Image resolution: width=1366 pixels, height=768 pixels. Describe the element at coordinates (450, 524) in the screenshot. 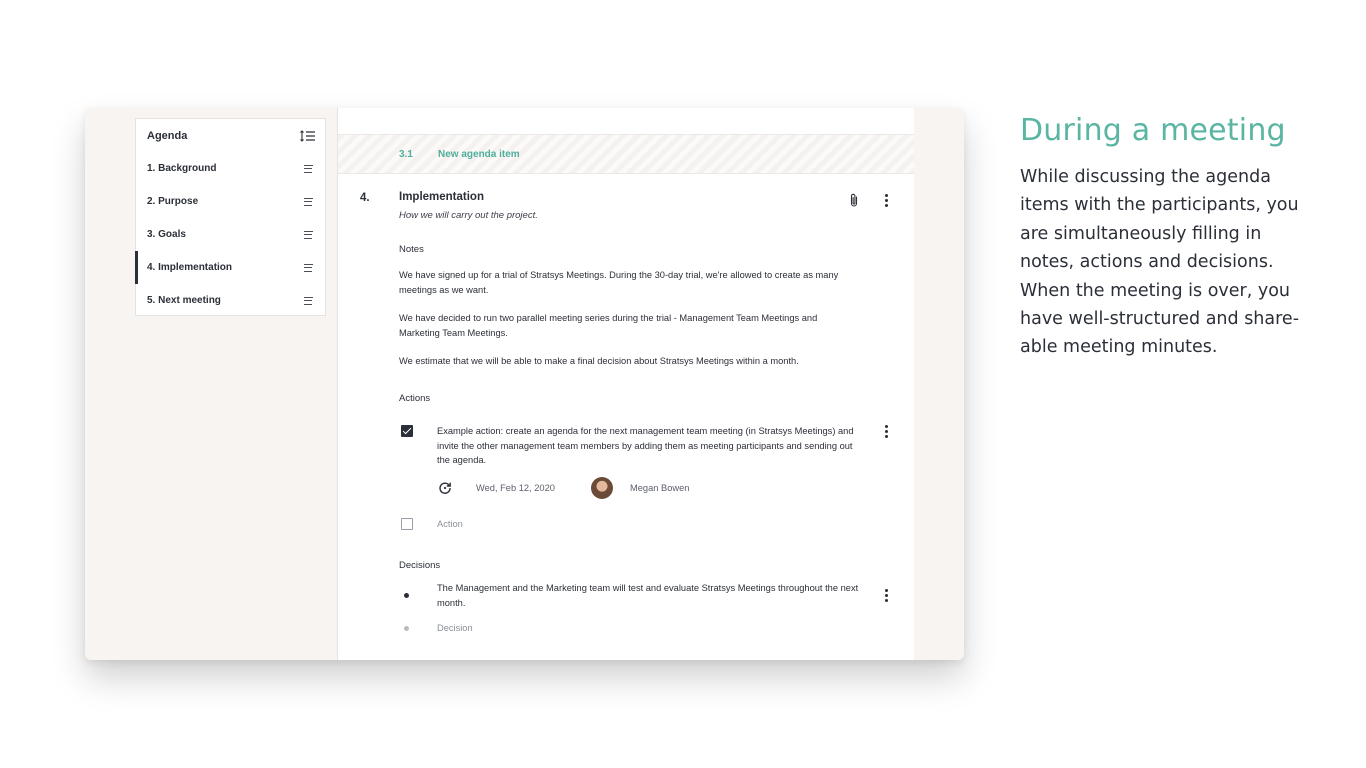

I see `new-action-input: Action` at that location.